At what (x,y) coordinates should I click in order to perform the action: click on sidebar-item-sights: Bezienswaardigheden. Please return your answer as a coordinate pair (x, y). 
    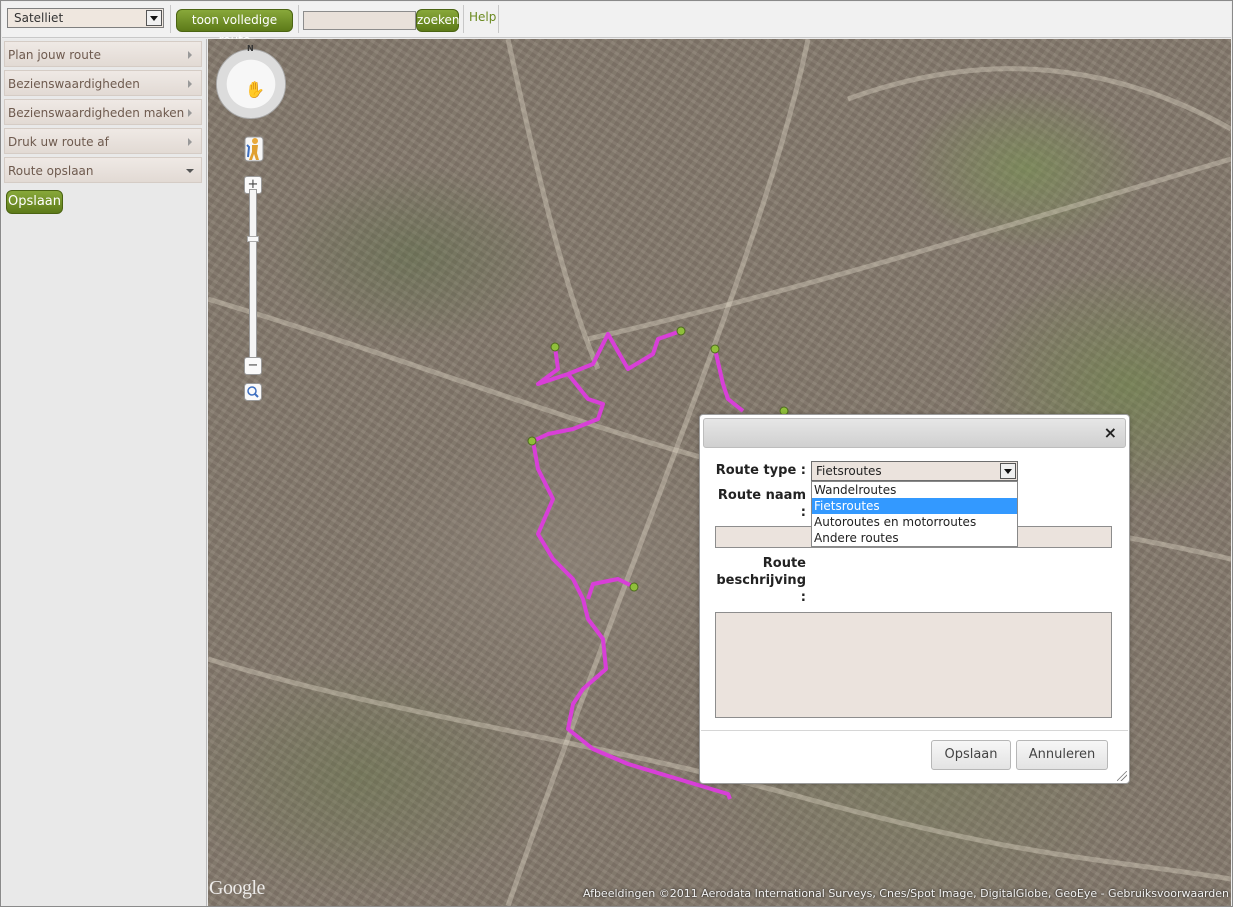
    Looking at the image, I should click on (103, 83).